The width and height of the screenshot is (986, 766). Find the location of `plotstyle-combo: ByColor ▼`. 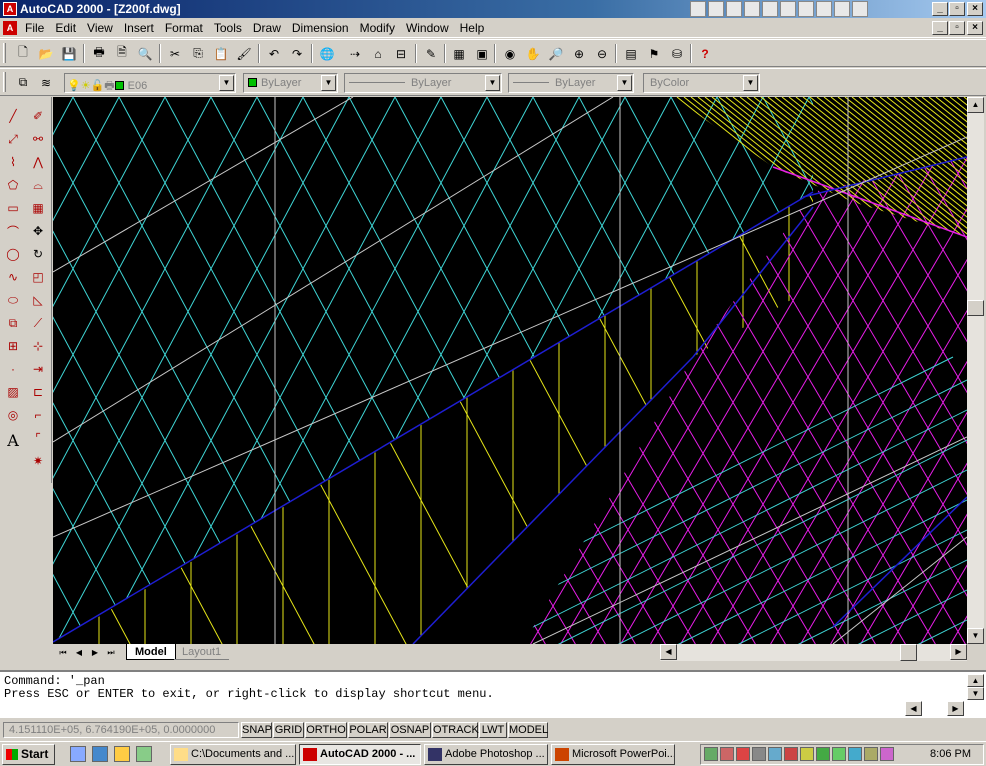

plotstyle-combo: ByColor ▼ is located at coordinates (701, 83).